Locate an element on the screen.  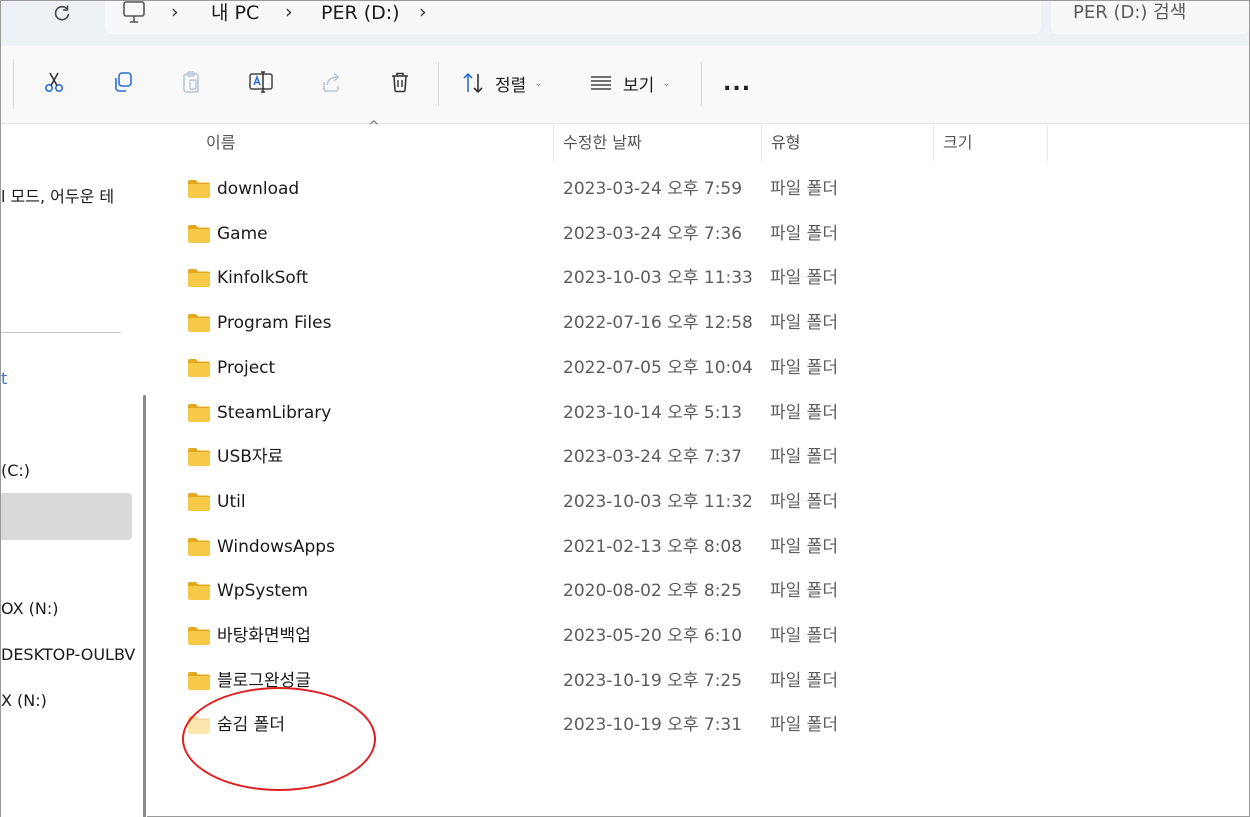
file-date: 2023-03-24 오후 7:37 is located at coordinates (653, 457).